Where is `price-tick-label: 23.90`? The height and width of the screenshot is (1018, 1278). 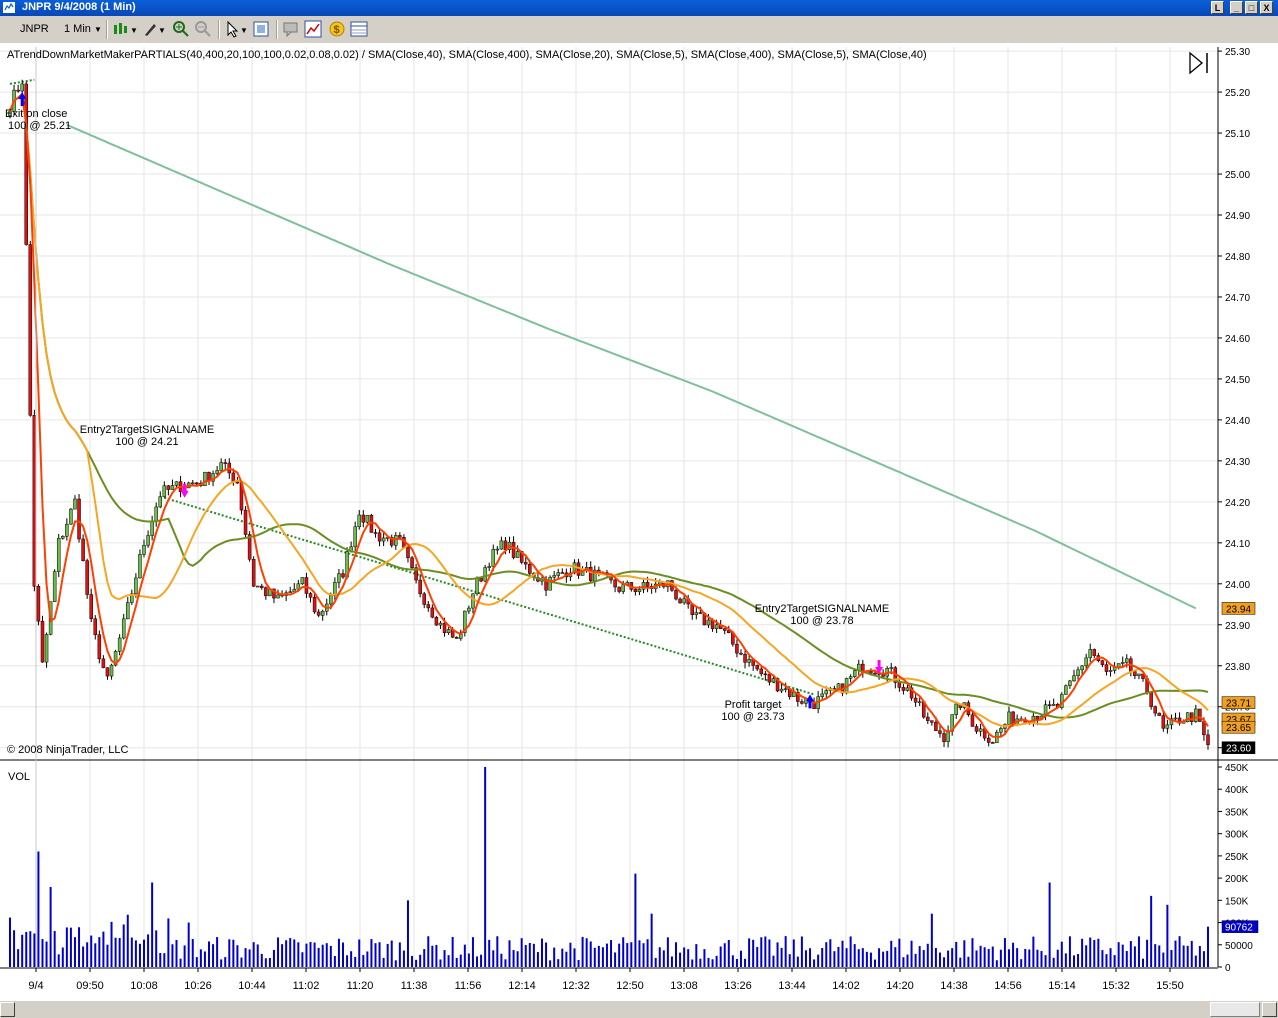 price-tick-label: 23.90 is located at coordinates (1237, 626).